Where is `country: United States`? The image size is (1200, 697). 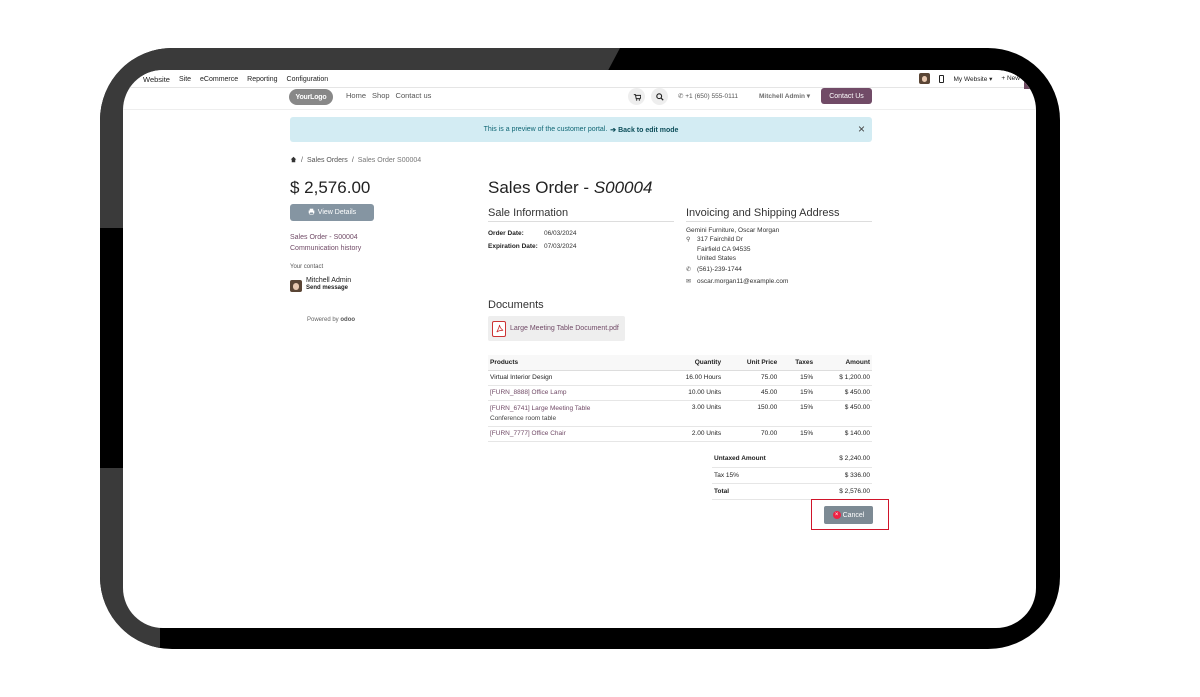
country: United States is located at coordinates (717, 258).